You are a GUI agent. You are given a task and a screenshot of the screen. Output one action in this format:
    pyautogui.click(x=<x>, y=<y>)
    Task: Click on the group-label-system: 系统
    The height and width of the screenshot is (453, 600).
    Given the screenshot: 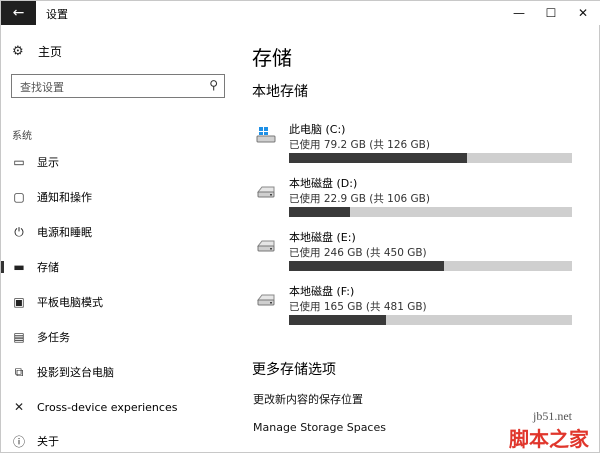 What is the action you would take?
    pyautogui.click(x=22, y=136)
    